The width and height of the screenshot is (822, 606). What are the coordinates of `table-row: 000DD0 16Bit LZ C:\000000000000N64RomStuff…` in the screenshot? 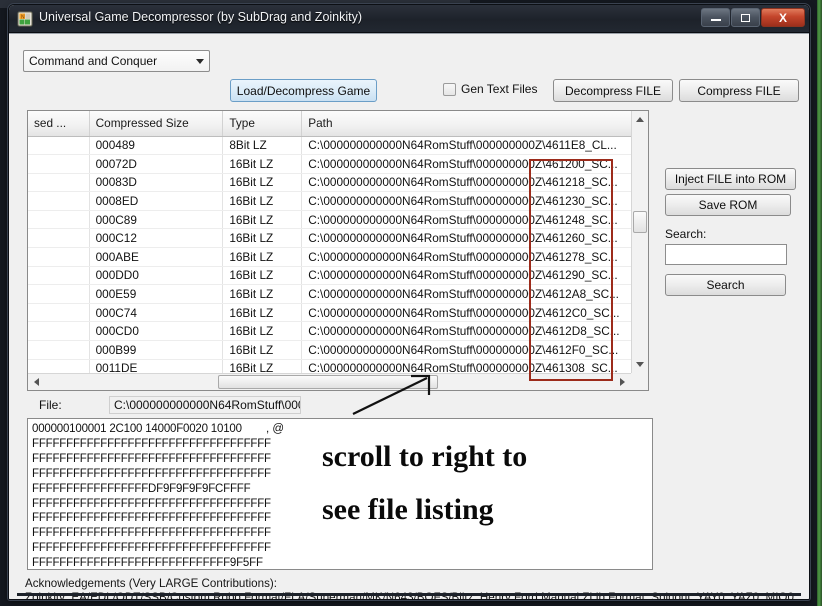 It's located at (329, 276).